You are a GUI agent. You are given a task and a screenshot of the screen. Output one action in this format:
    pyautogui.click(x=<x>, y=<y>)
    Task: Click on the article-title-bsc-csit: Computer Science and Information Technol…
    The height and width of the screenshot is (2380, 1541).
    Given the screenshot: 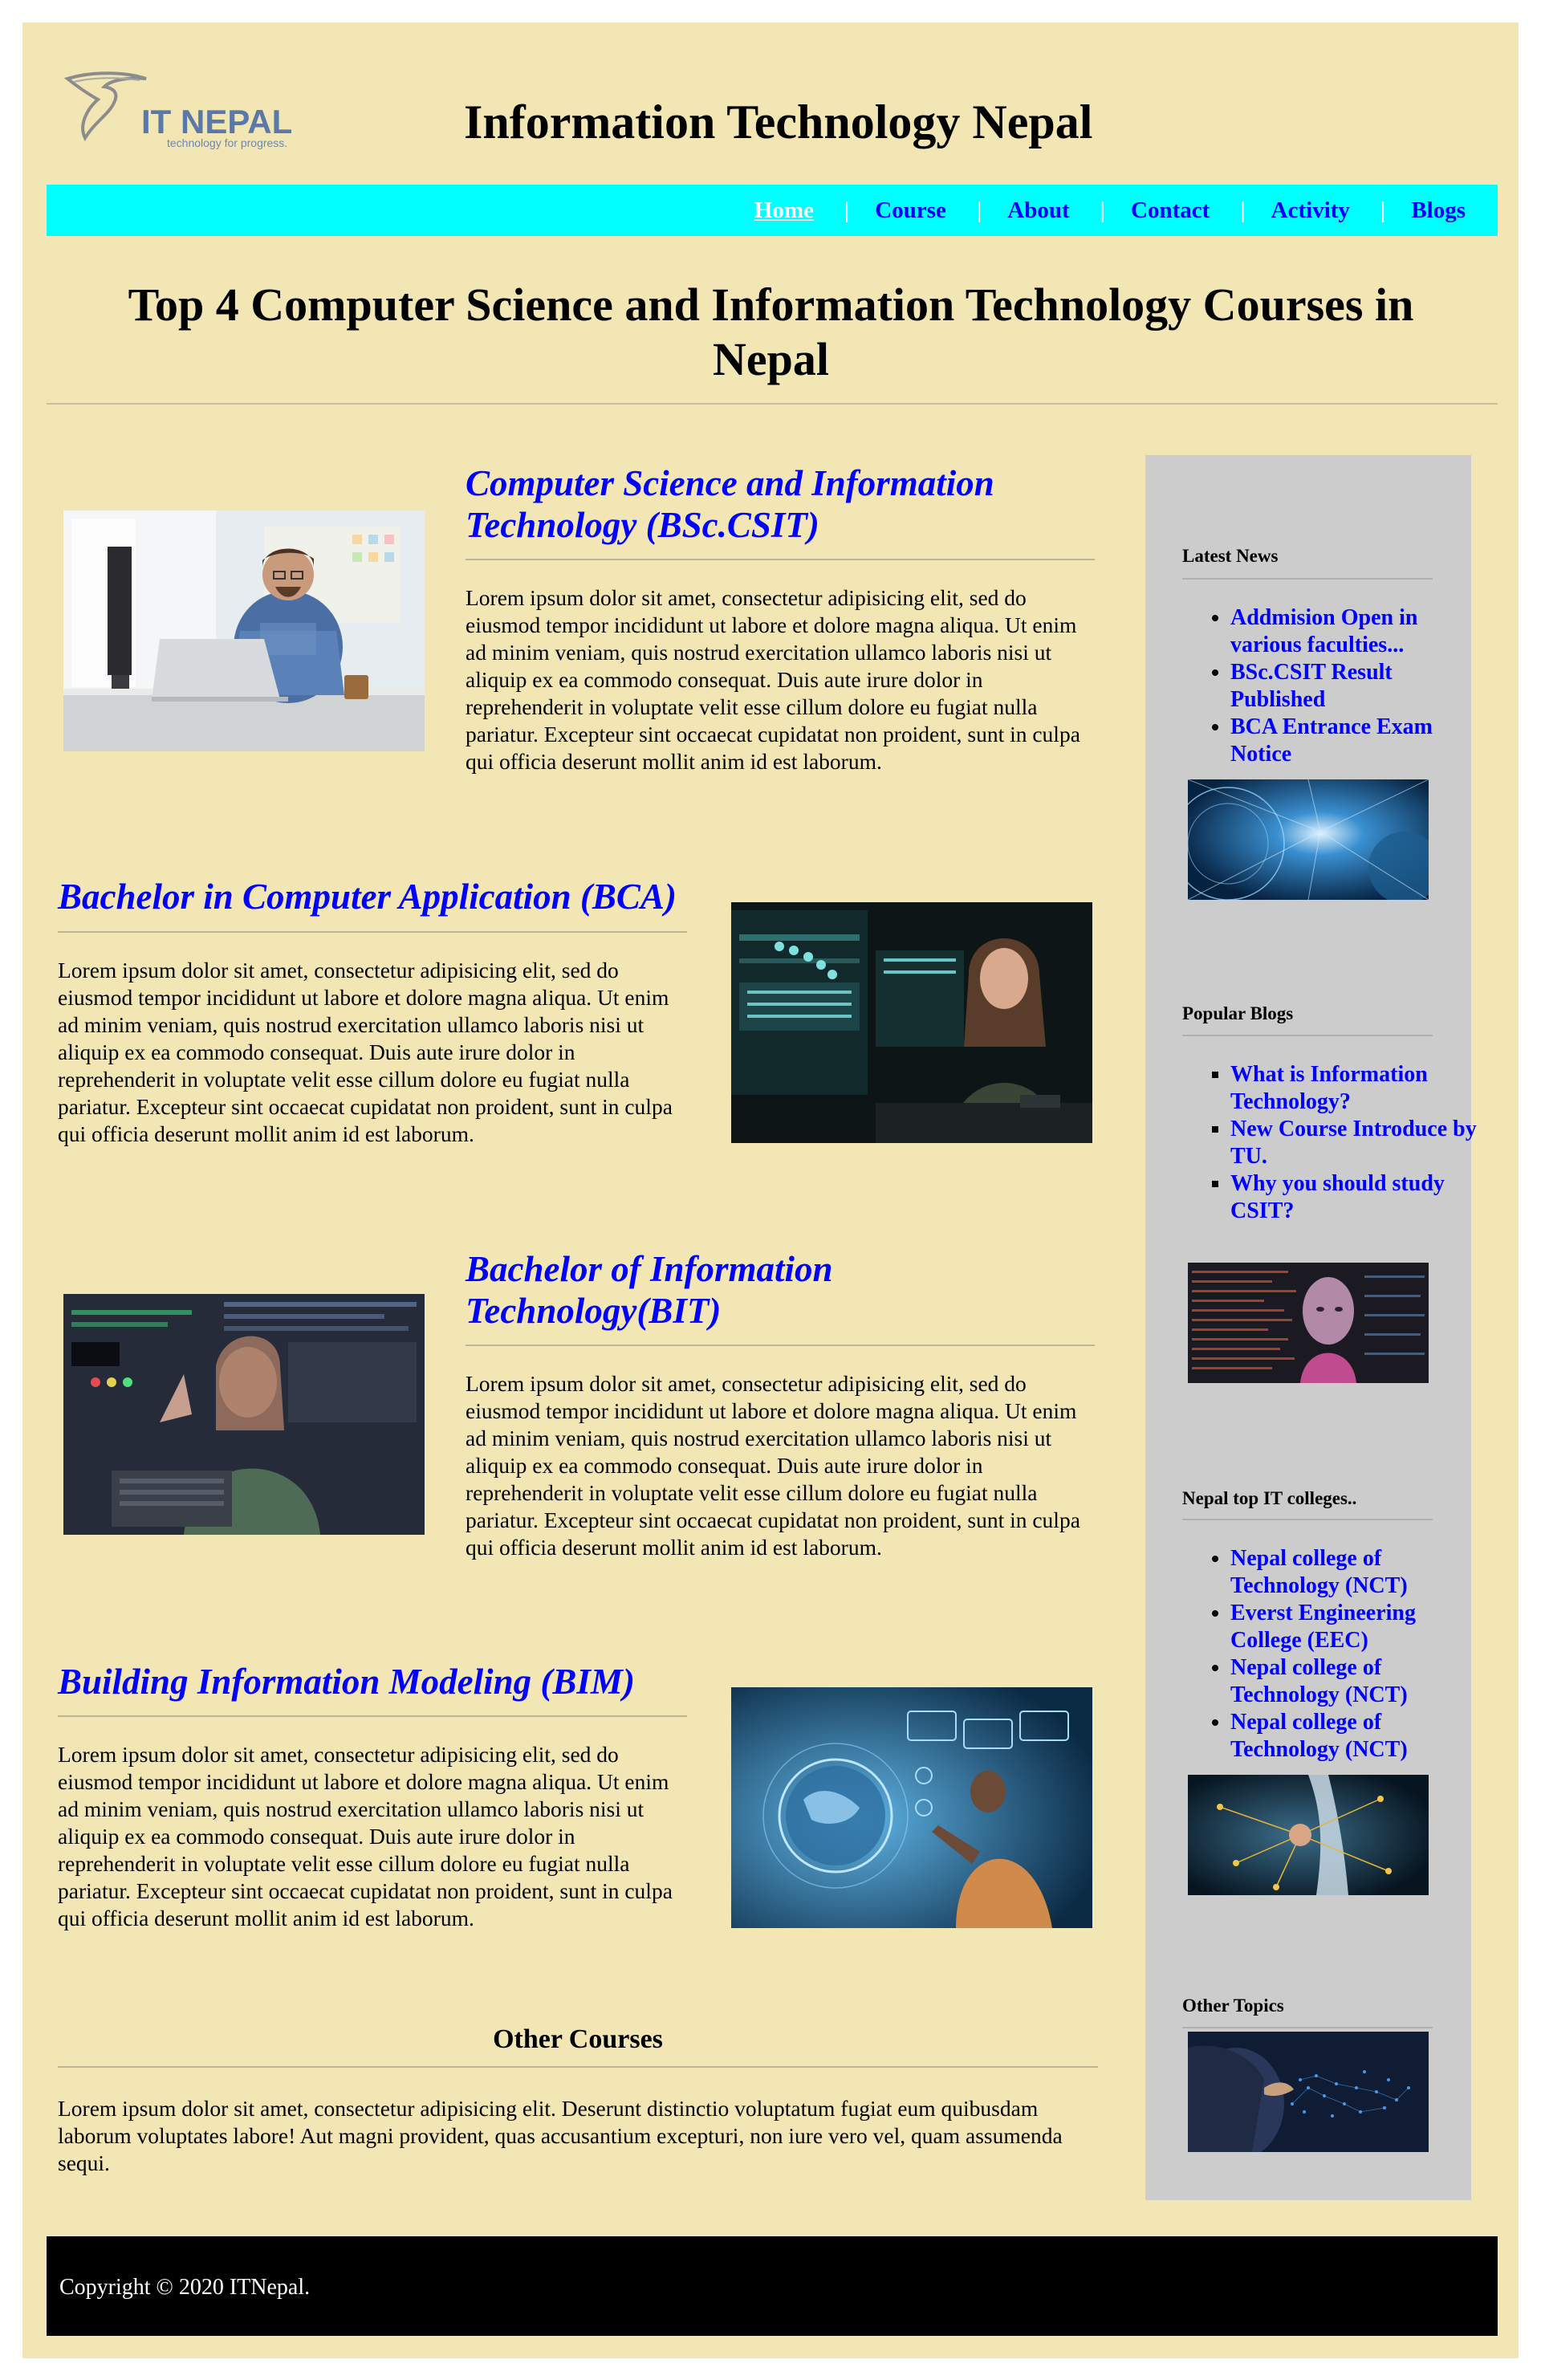 What is the action you would take?
    pyautogui.click(x=730, y=504)
    